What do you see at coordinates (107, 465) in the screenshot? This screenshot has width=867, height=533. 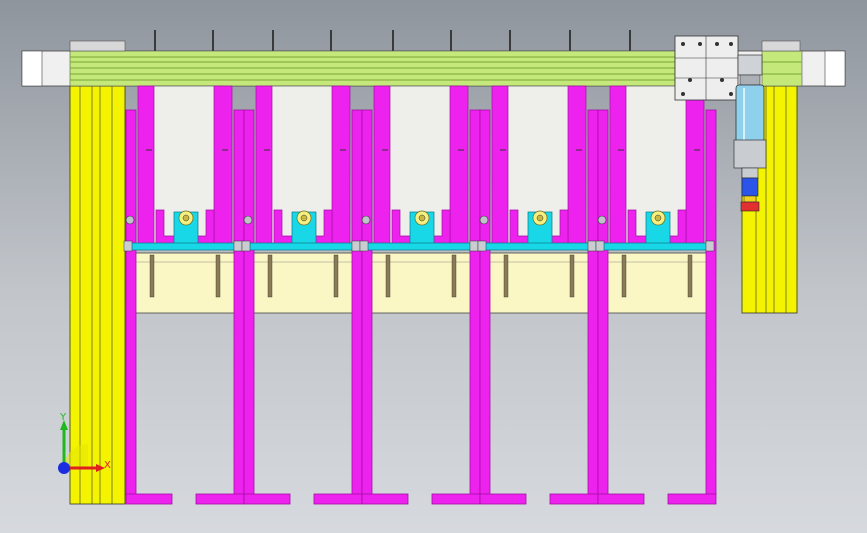 I see `x-axis-label: X` at bounding box center [107, 465].